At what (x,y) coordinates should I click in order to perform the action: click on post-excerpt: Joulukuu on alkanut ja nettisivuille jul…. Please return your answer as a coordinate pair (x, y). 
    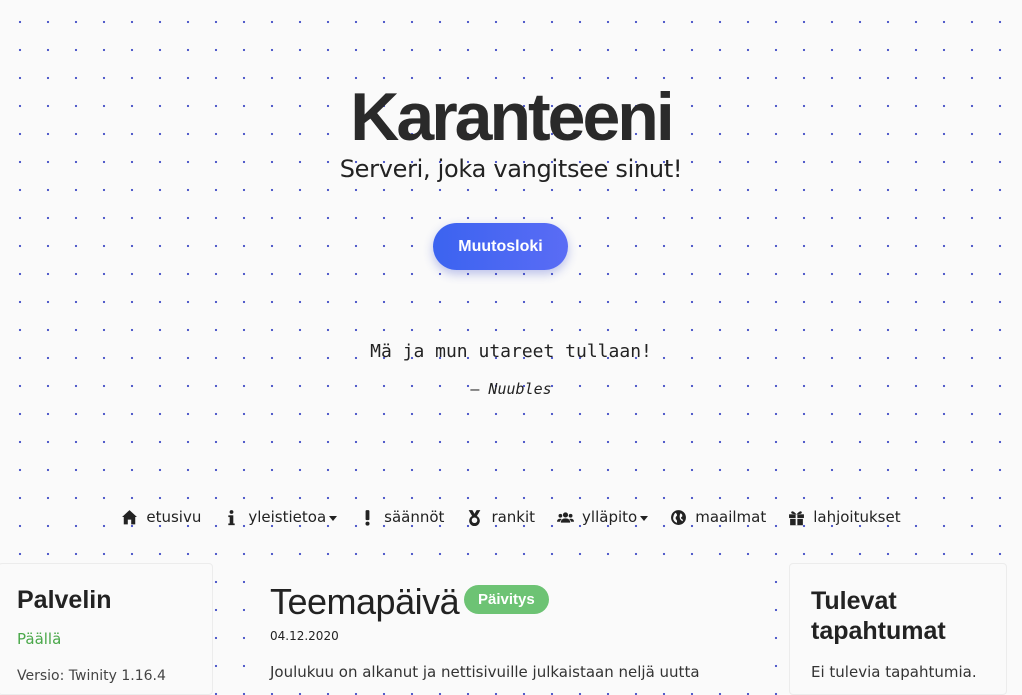
    Looking at the image, I should click on (485, 672).